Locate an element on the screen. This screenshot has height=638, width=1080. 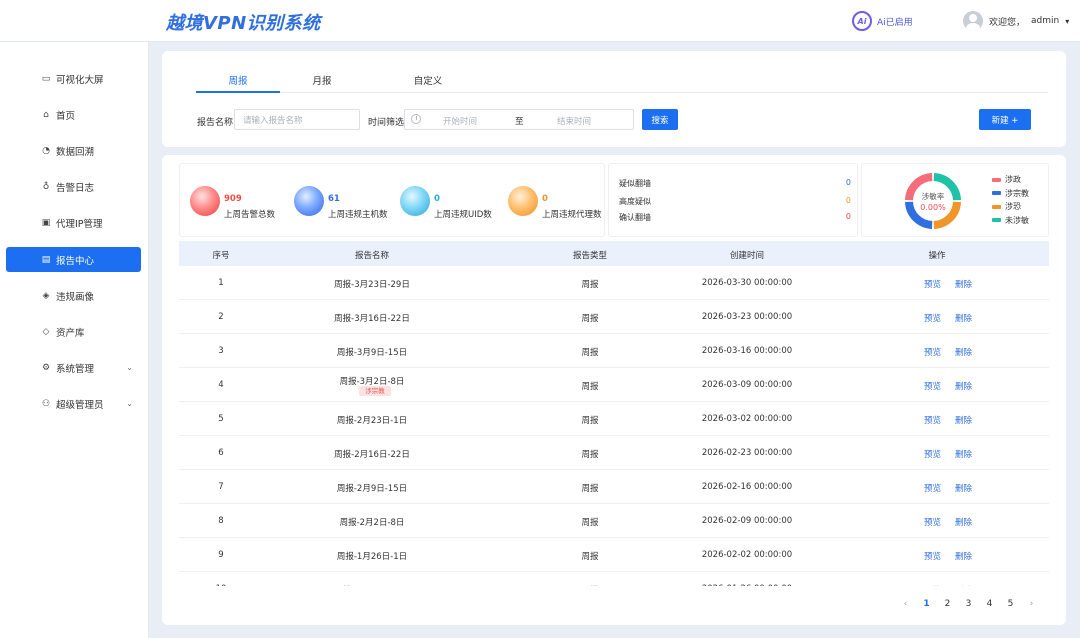
suspicion-label: 疑似翻墙 is located at coordinates (635, 183).